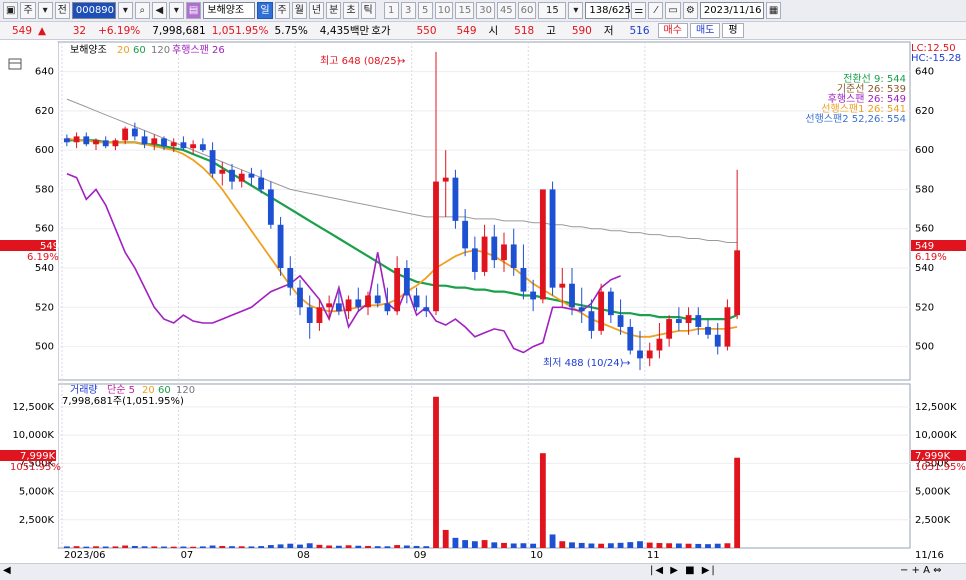  Describe the element at coordinates (282, 10) in the screenshot. I see `period-tab-week: 주` at that location.